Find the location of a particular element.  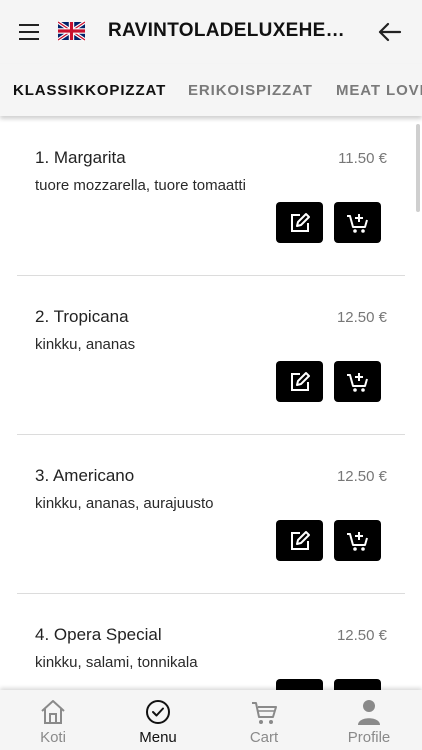

scrollbar is located at coordinates (418, 168).